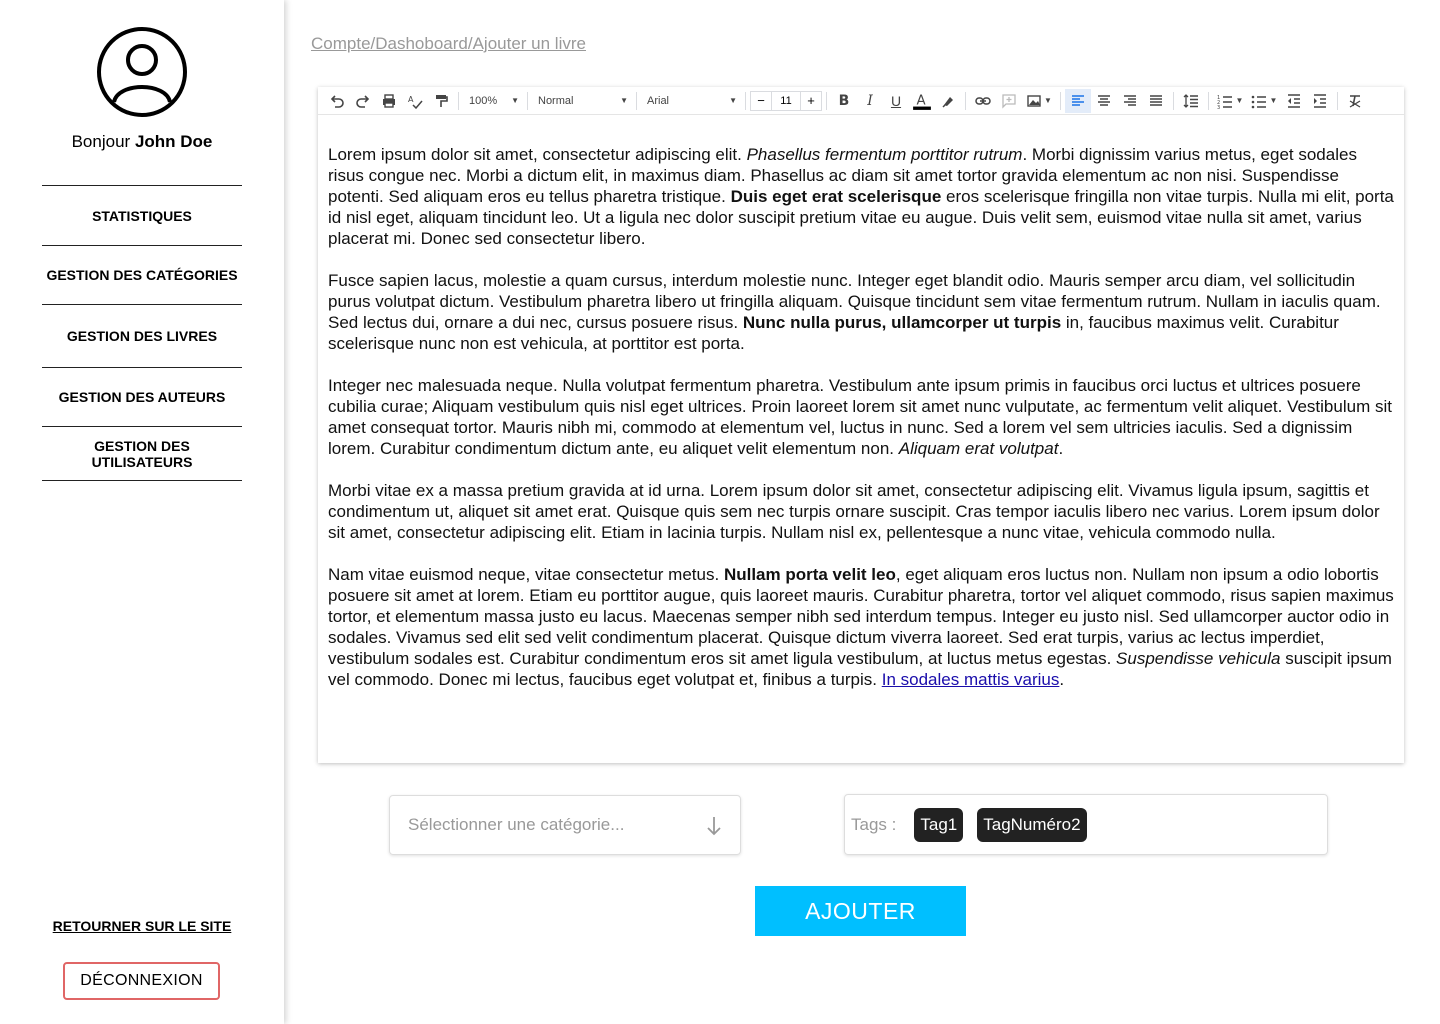 This screenshot has height=1024, width=1440. I want to click on font-size-control: − 11 +, so click(786, 100).